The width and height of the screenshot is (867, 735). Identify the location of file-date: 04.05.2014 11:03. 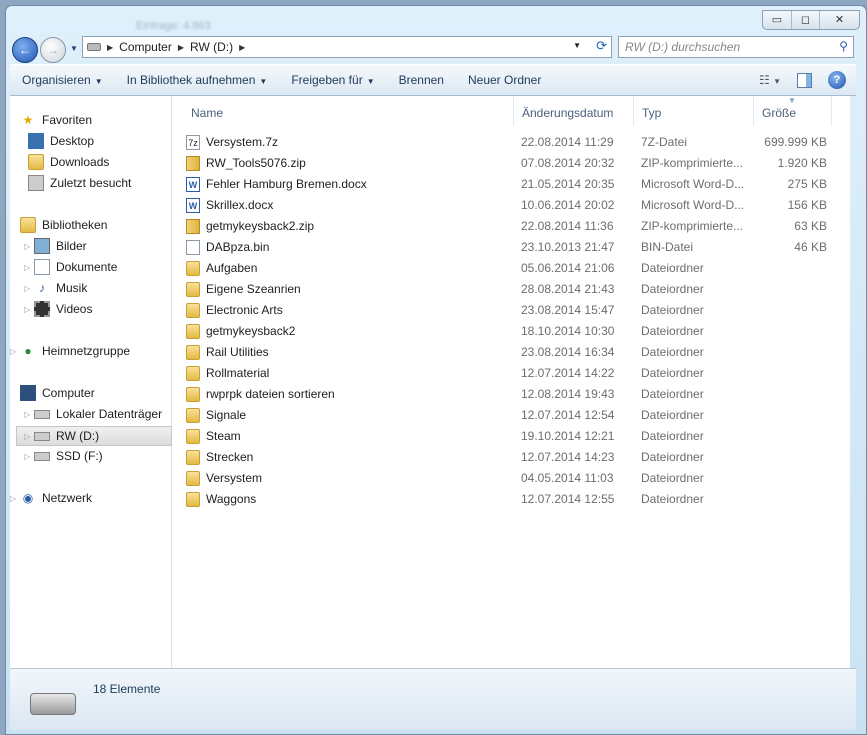
(567, 478).